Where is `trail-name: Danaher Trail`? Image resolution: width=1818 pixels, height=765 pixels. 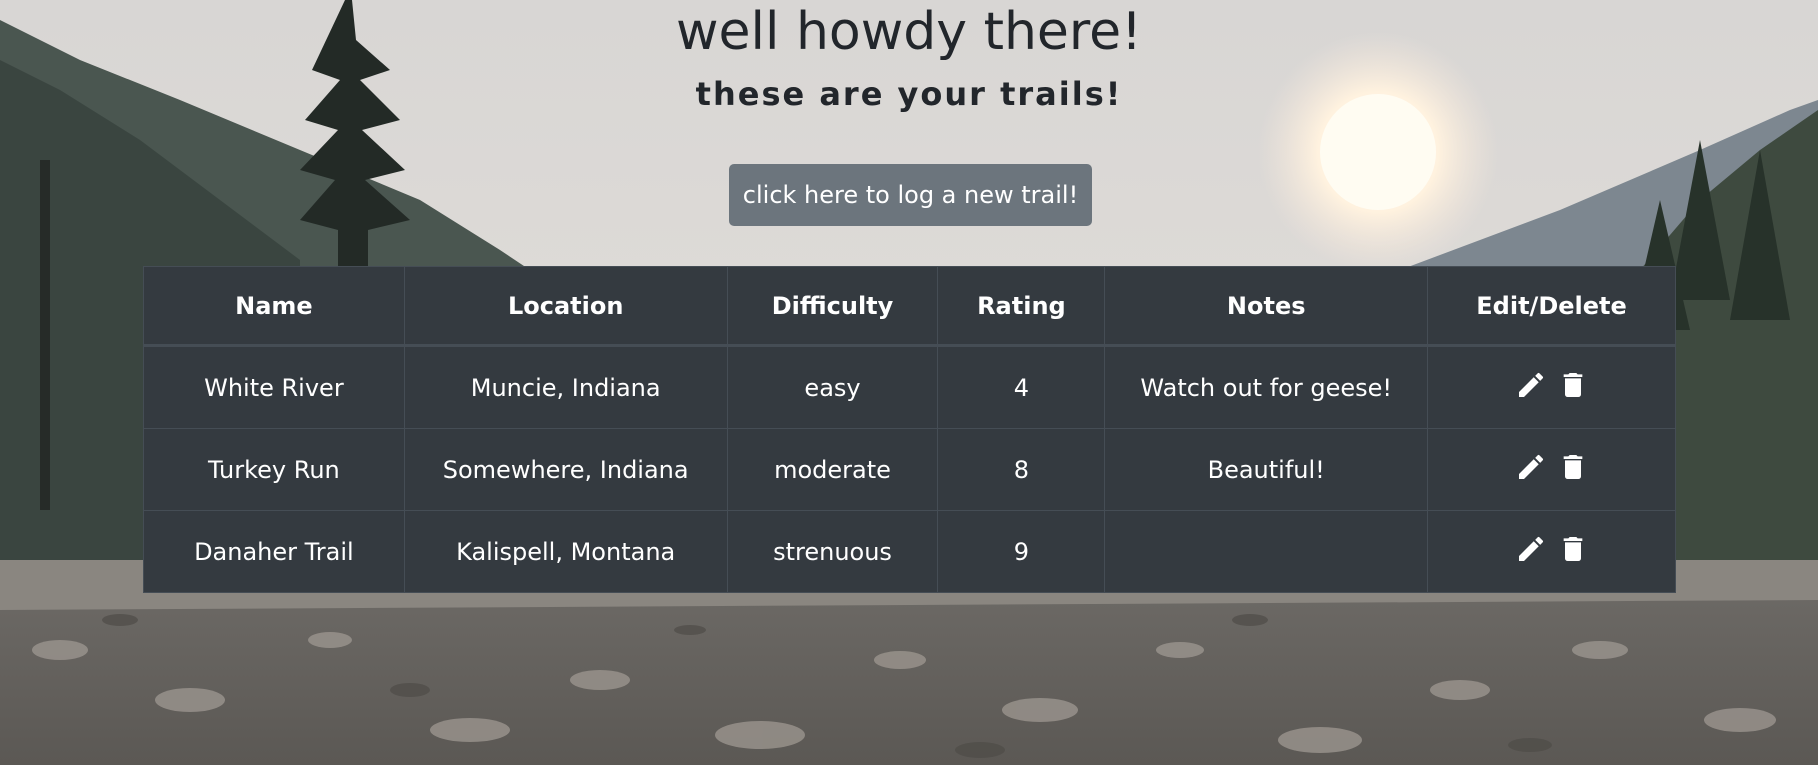
trail-name: Danaher Trail is located at coordinates (274, 551).